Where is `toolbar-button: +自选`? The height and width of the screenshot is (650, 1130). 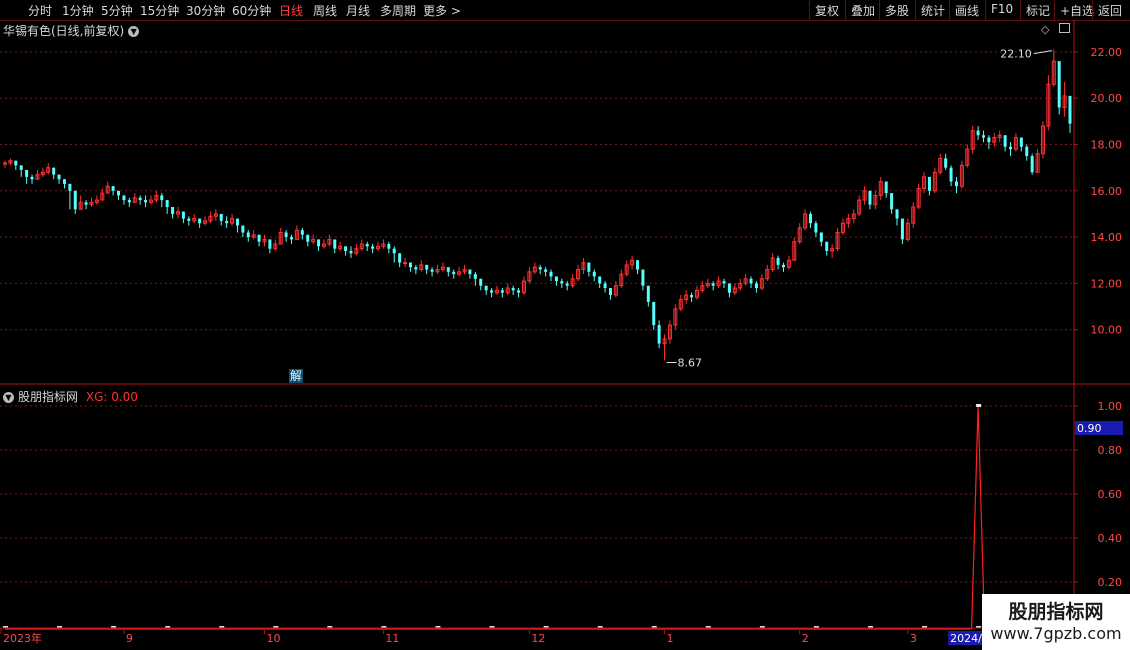 toolbar-button: +自选 is located at coordinates (1074, 10).